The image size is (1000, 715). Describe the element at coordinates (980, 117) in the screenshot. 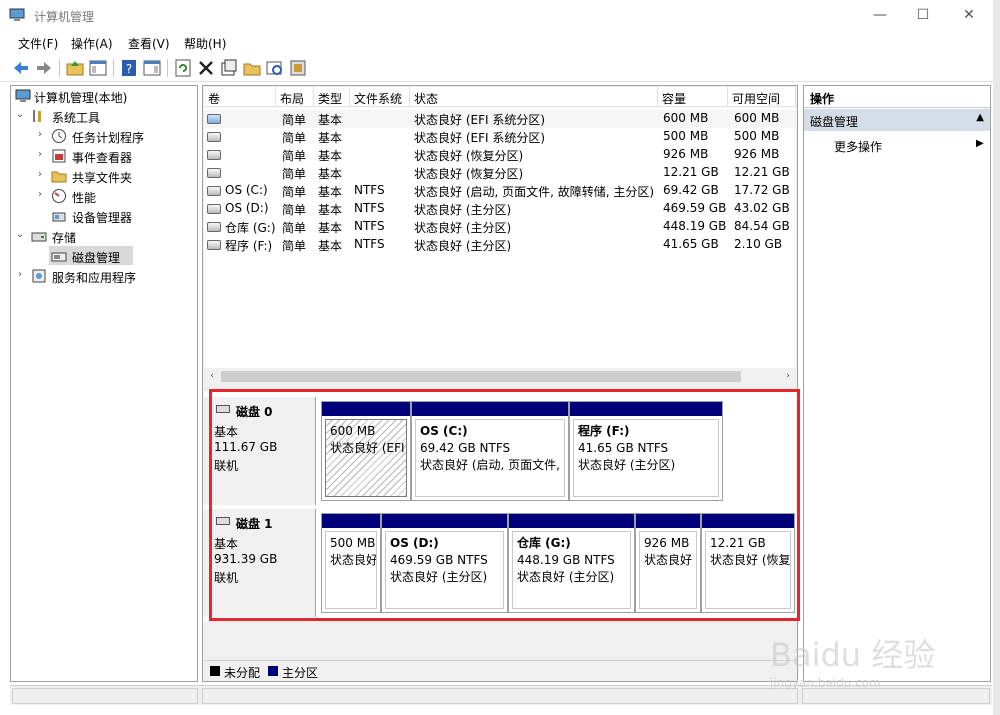

I see `collapse-up-icon: ▲` at that location.